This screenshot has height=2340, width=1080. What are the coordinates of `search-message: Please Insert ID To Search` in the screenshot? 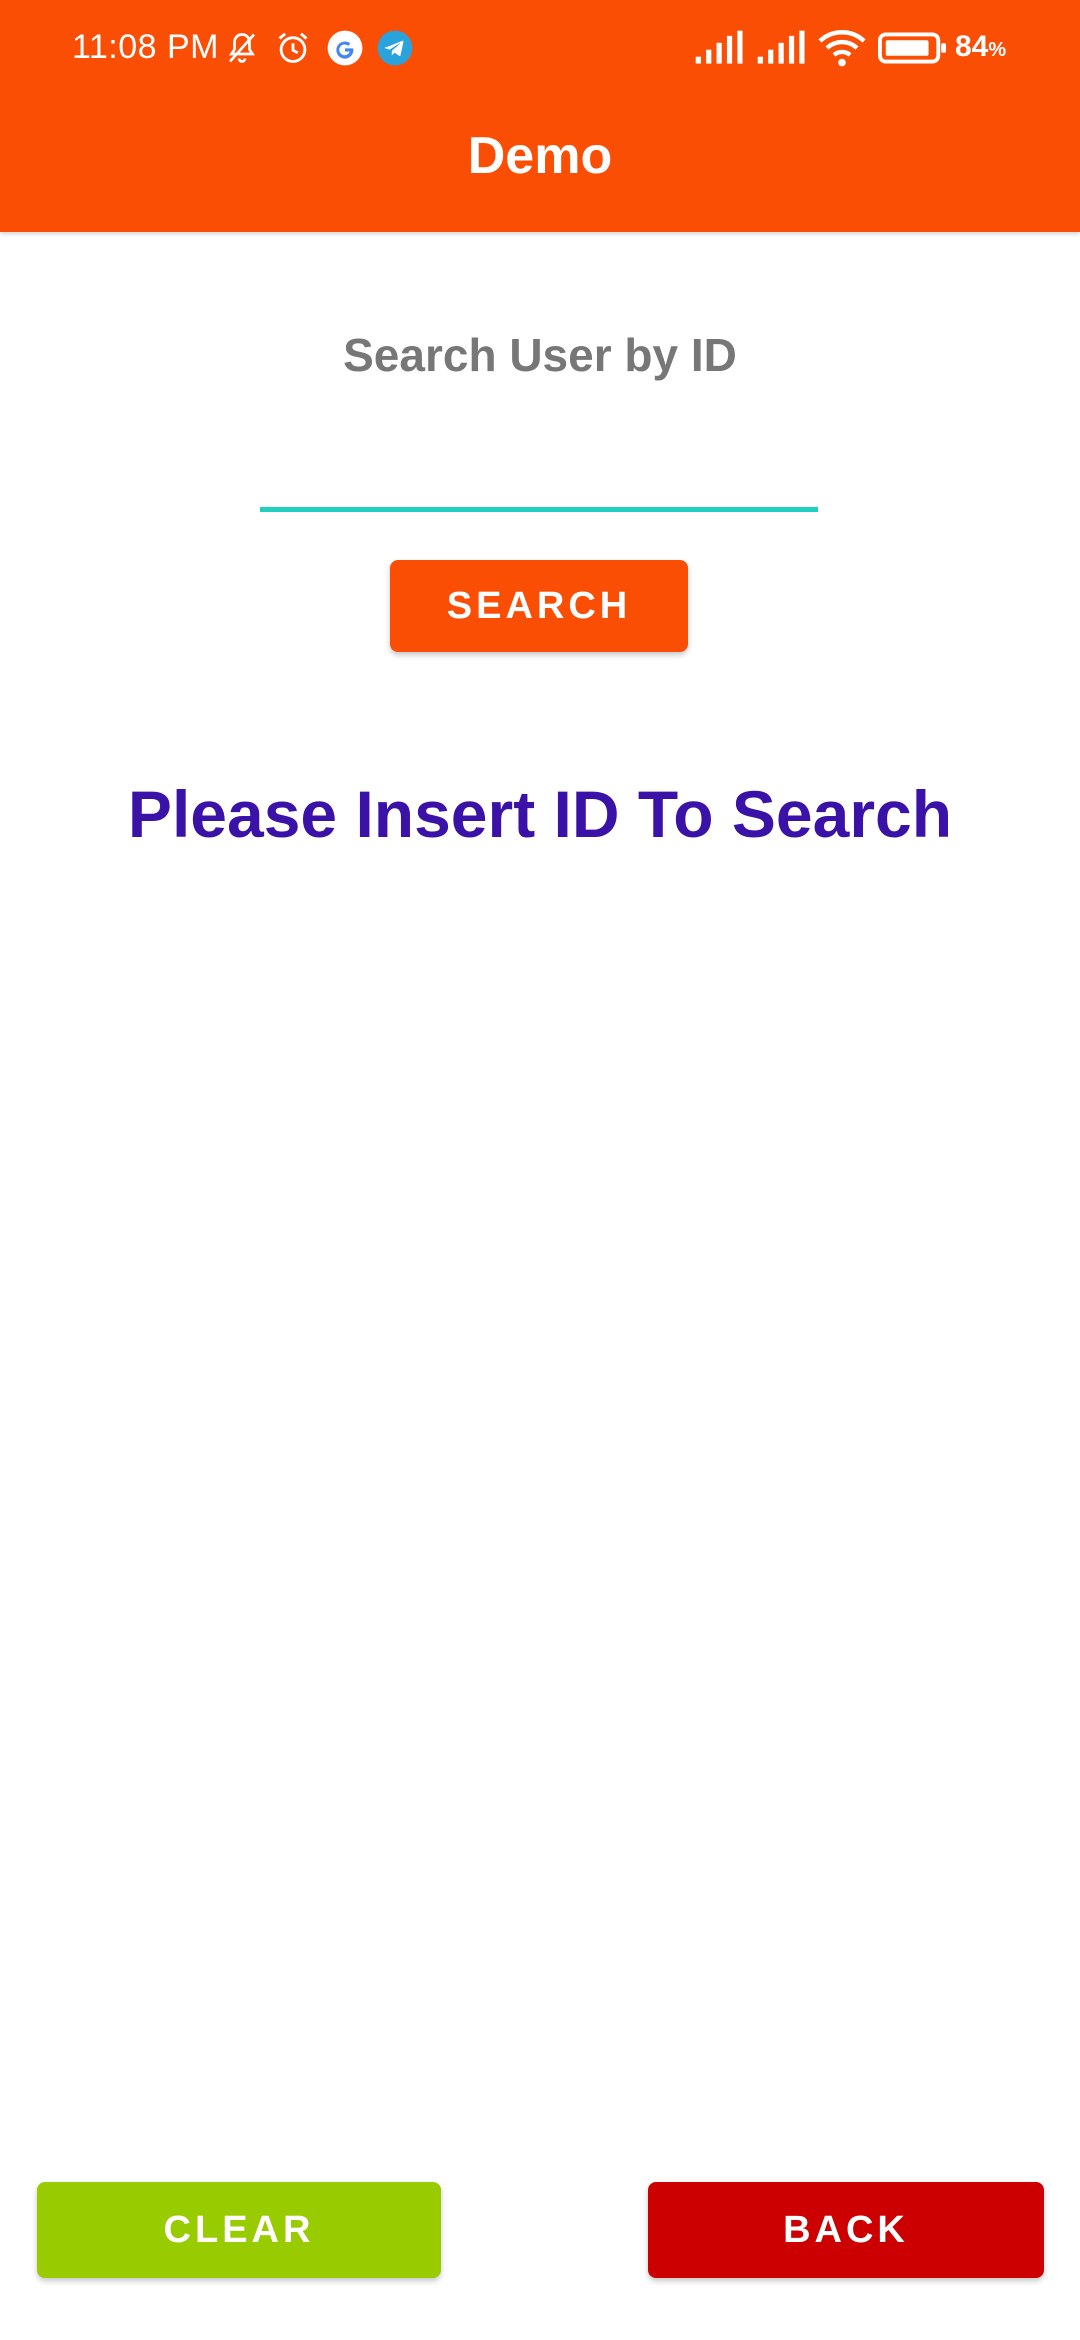 It's located at (540, 814).